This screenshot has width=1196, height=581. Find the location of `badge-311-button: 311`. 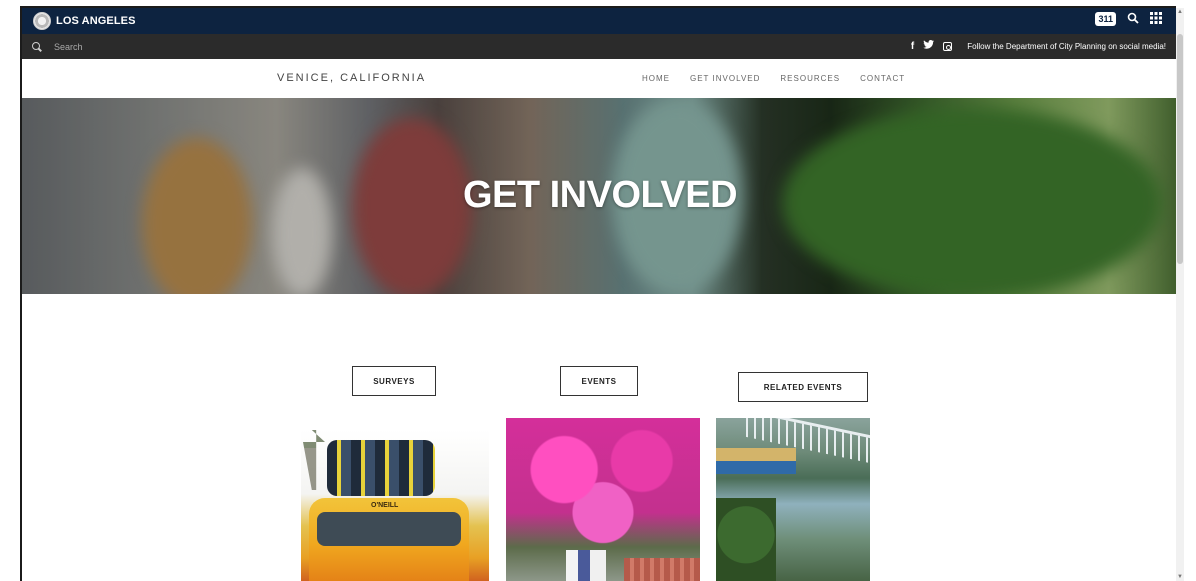

badge-311-button: 311 is located at coordinates (1105, 19).